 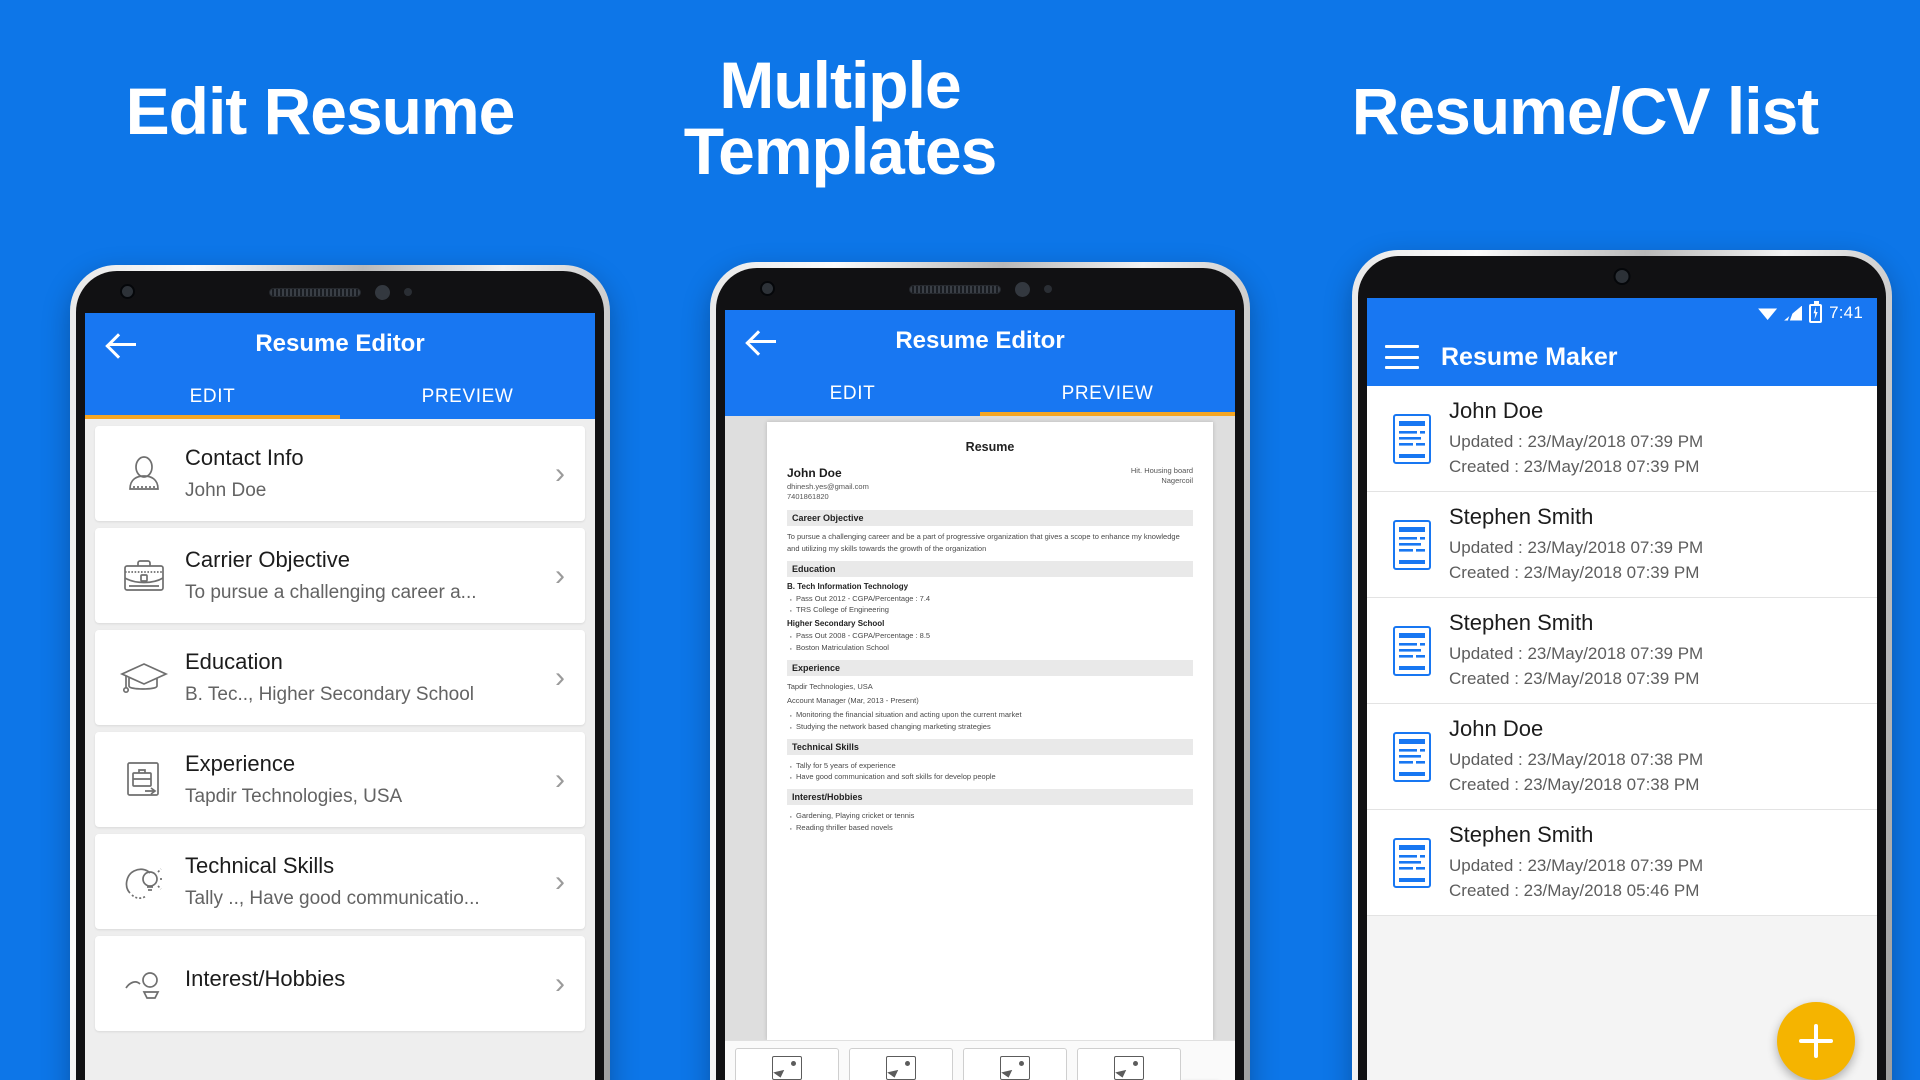 What do you see at coordinates (294, 796) in the screenshot?
I see `list-item-subtitle: Tapdir Technologies, USA` at bounding box center [294, 796].